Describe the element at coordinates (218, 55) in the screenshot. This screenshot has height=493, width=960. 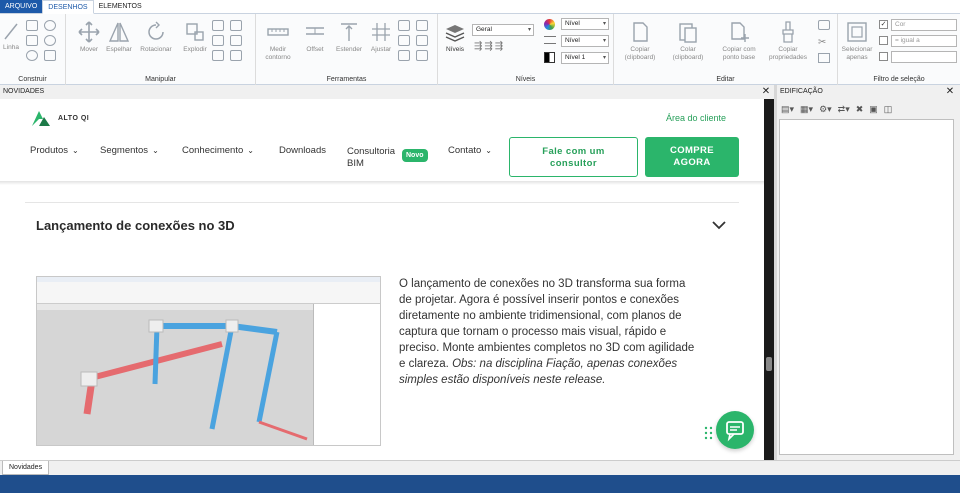
I see `group-icon` at that location.